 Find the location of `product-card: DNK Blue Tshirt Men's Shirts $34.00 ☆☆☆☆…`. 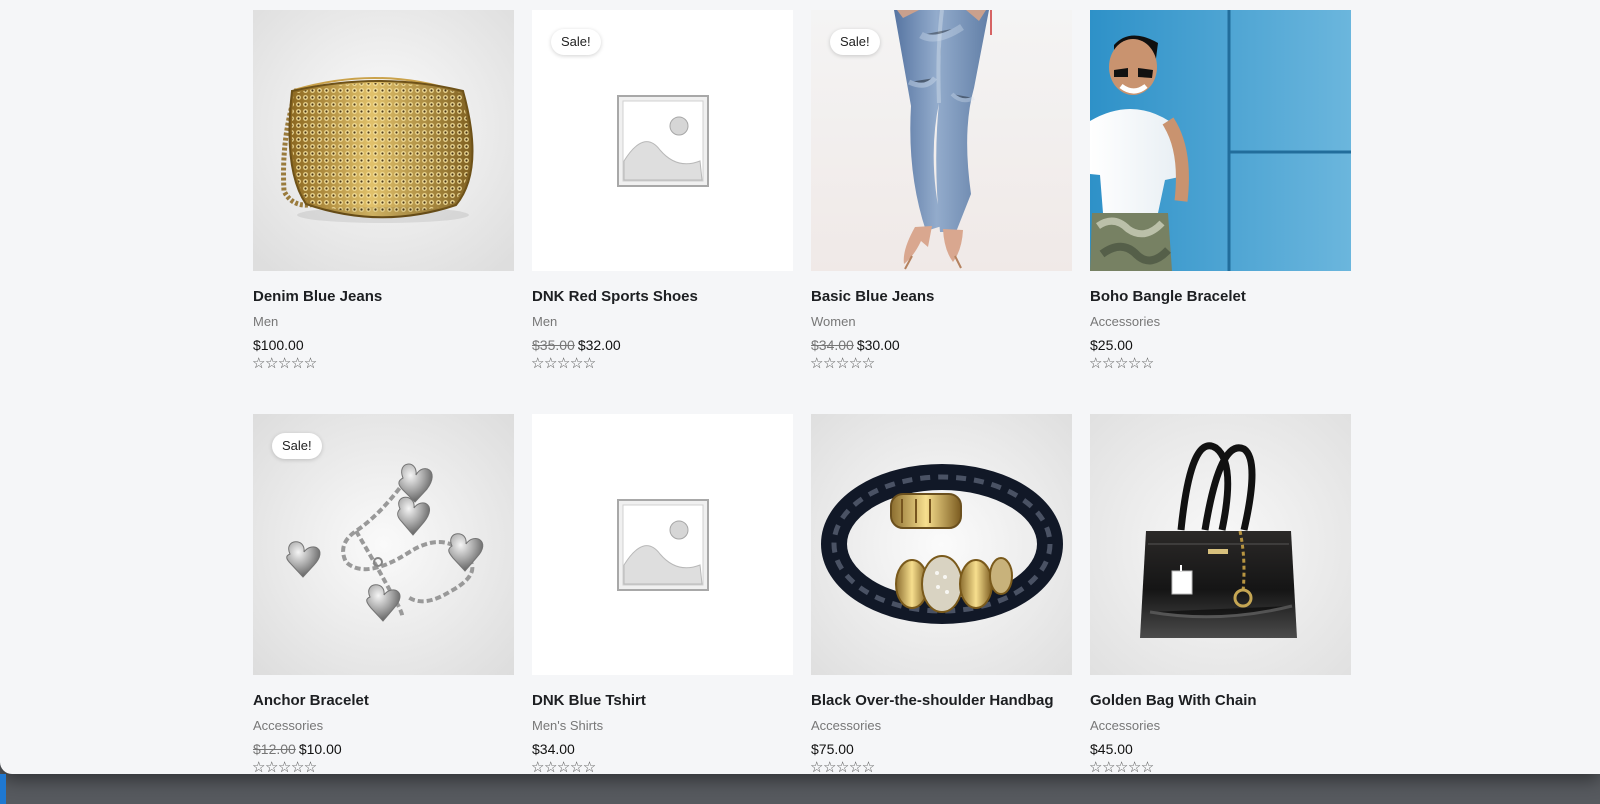

product-card: DNK Blue Tshirt Men's Shirts $34.00 ☆☆☆☆… is located at coordinates (662, 594).